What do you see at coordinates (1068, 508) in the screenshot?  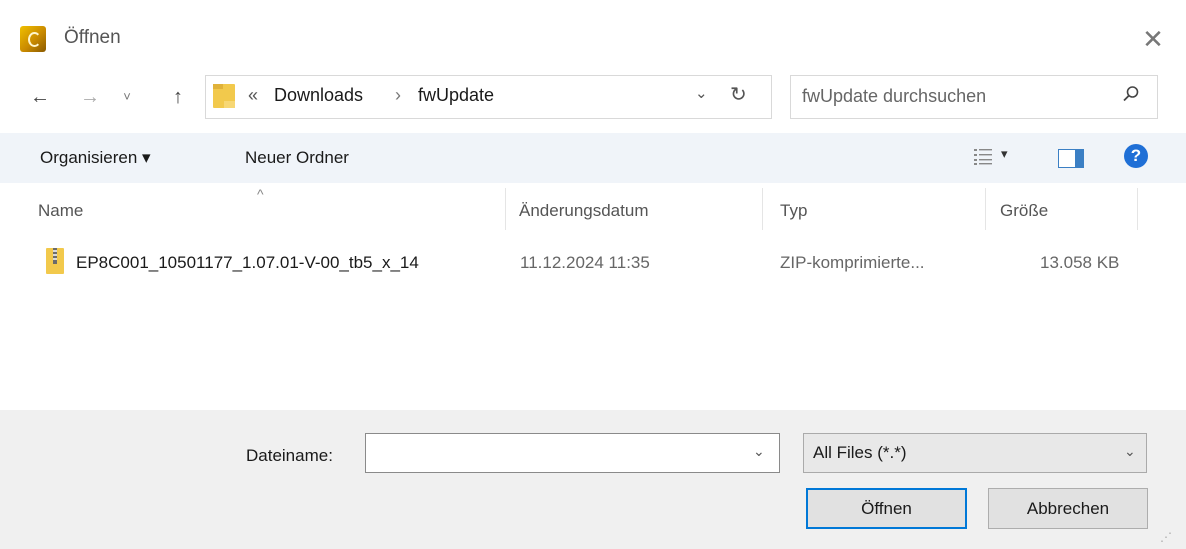 I see `cancel-button: Abbrechen` at bounding box center [1068, 508].